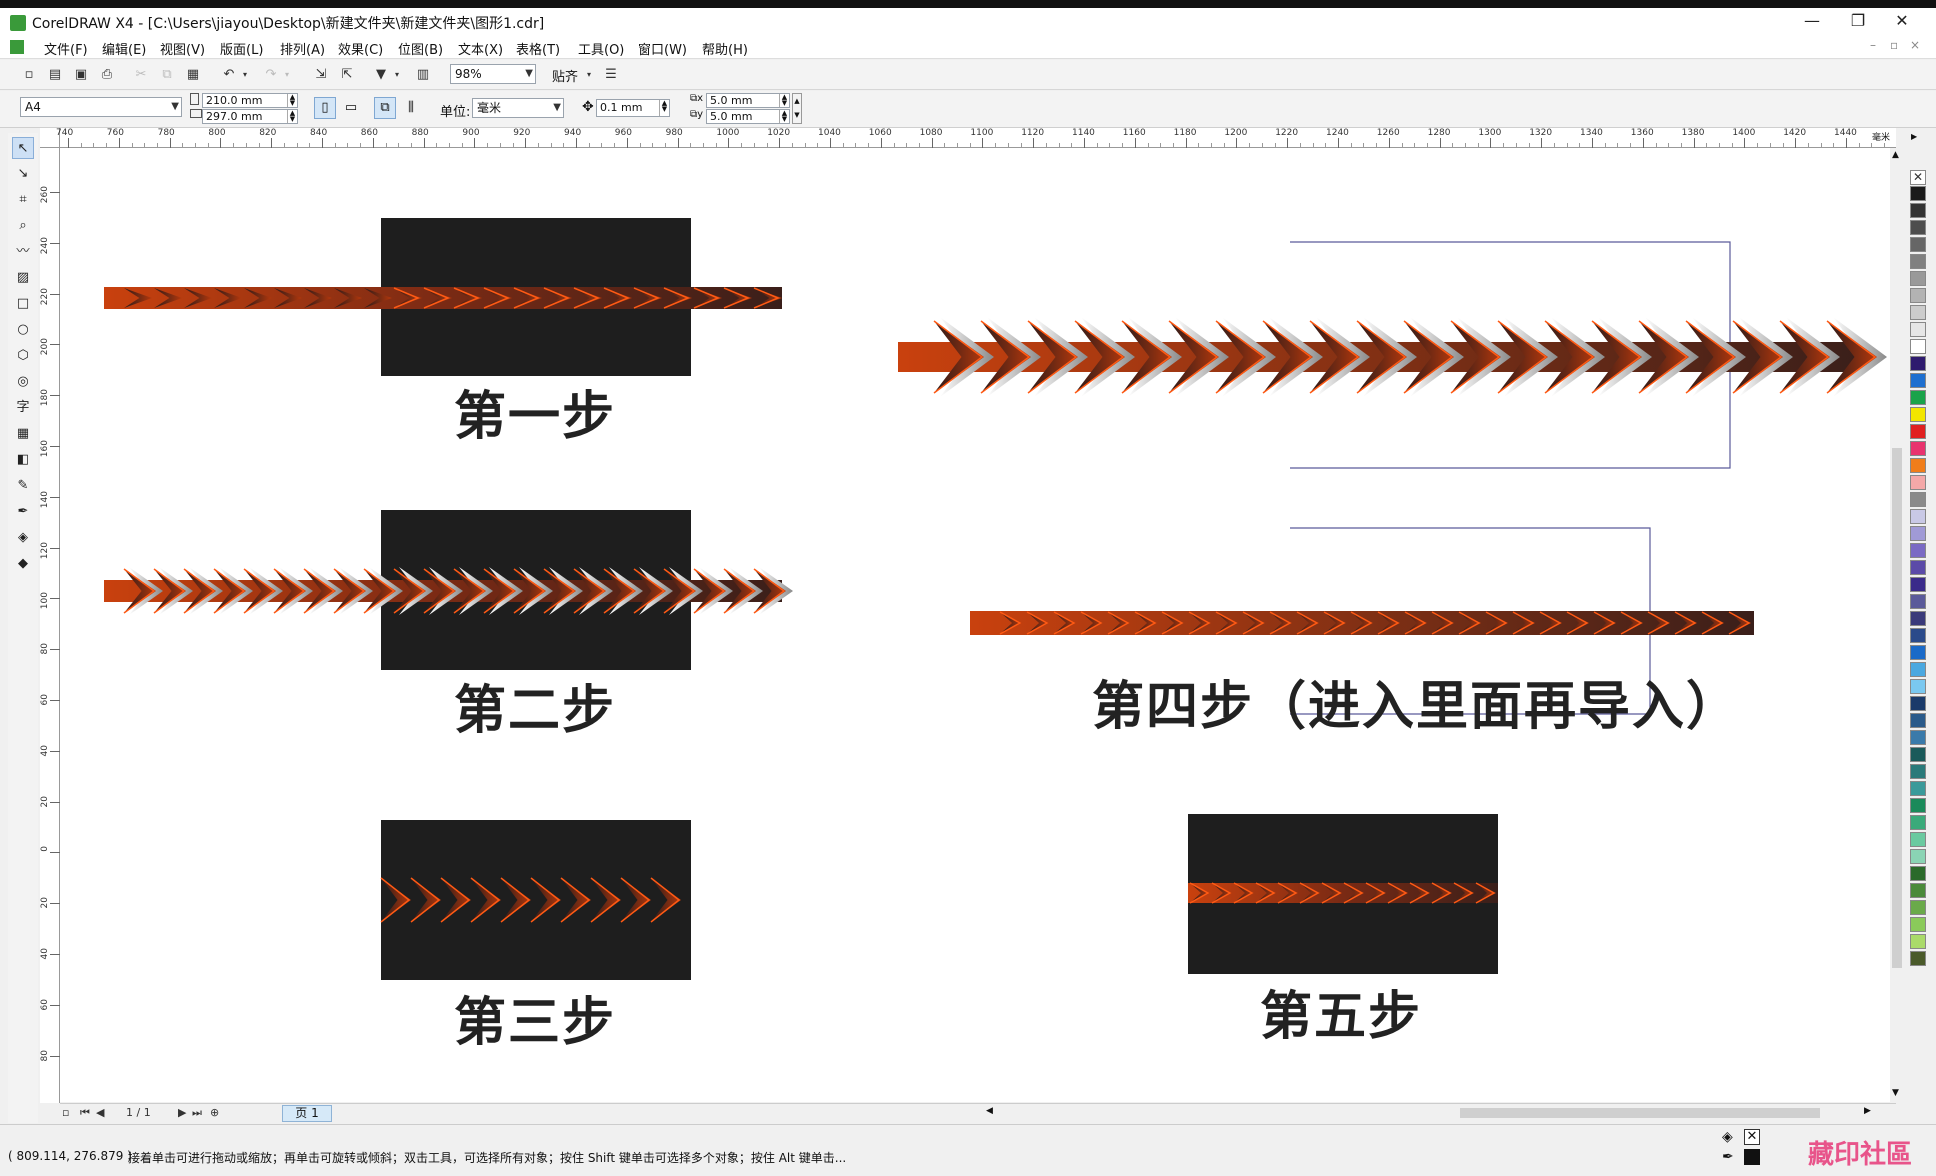  I want to click on minimize-button: —, so click(1812, 22).